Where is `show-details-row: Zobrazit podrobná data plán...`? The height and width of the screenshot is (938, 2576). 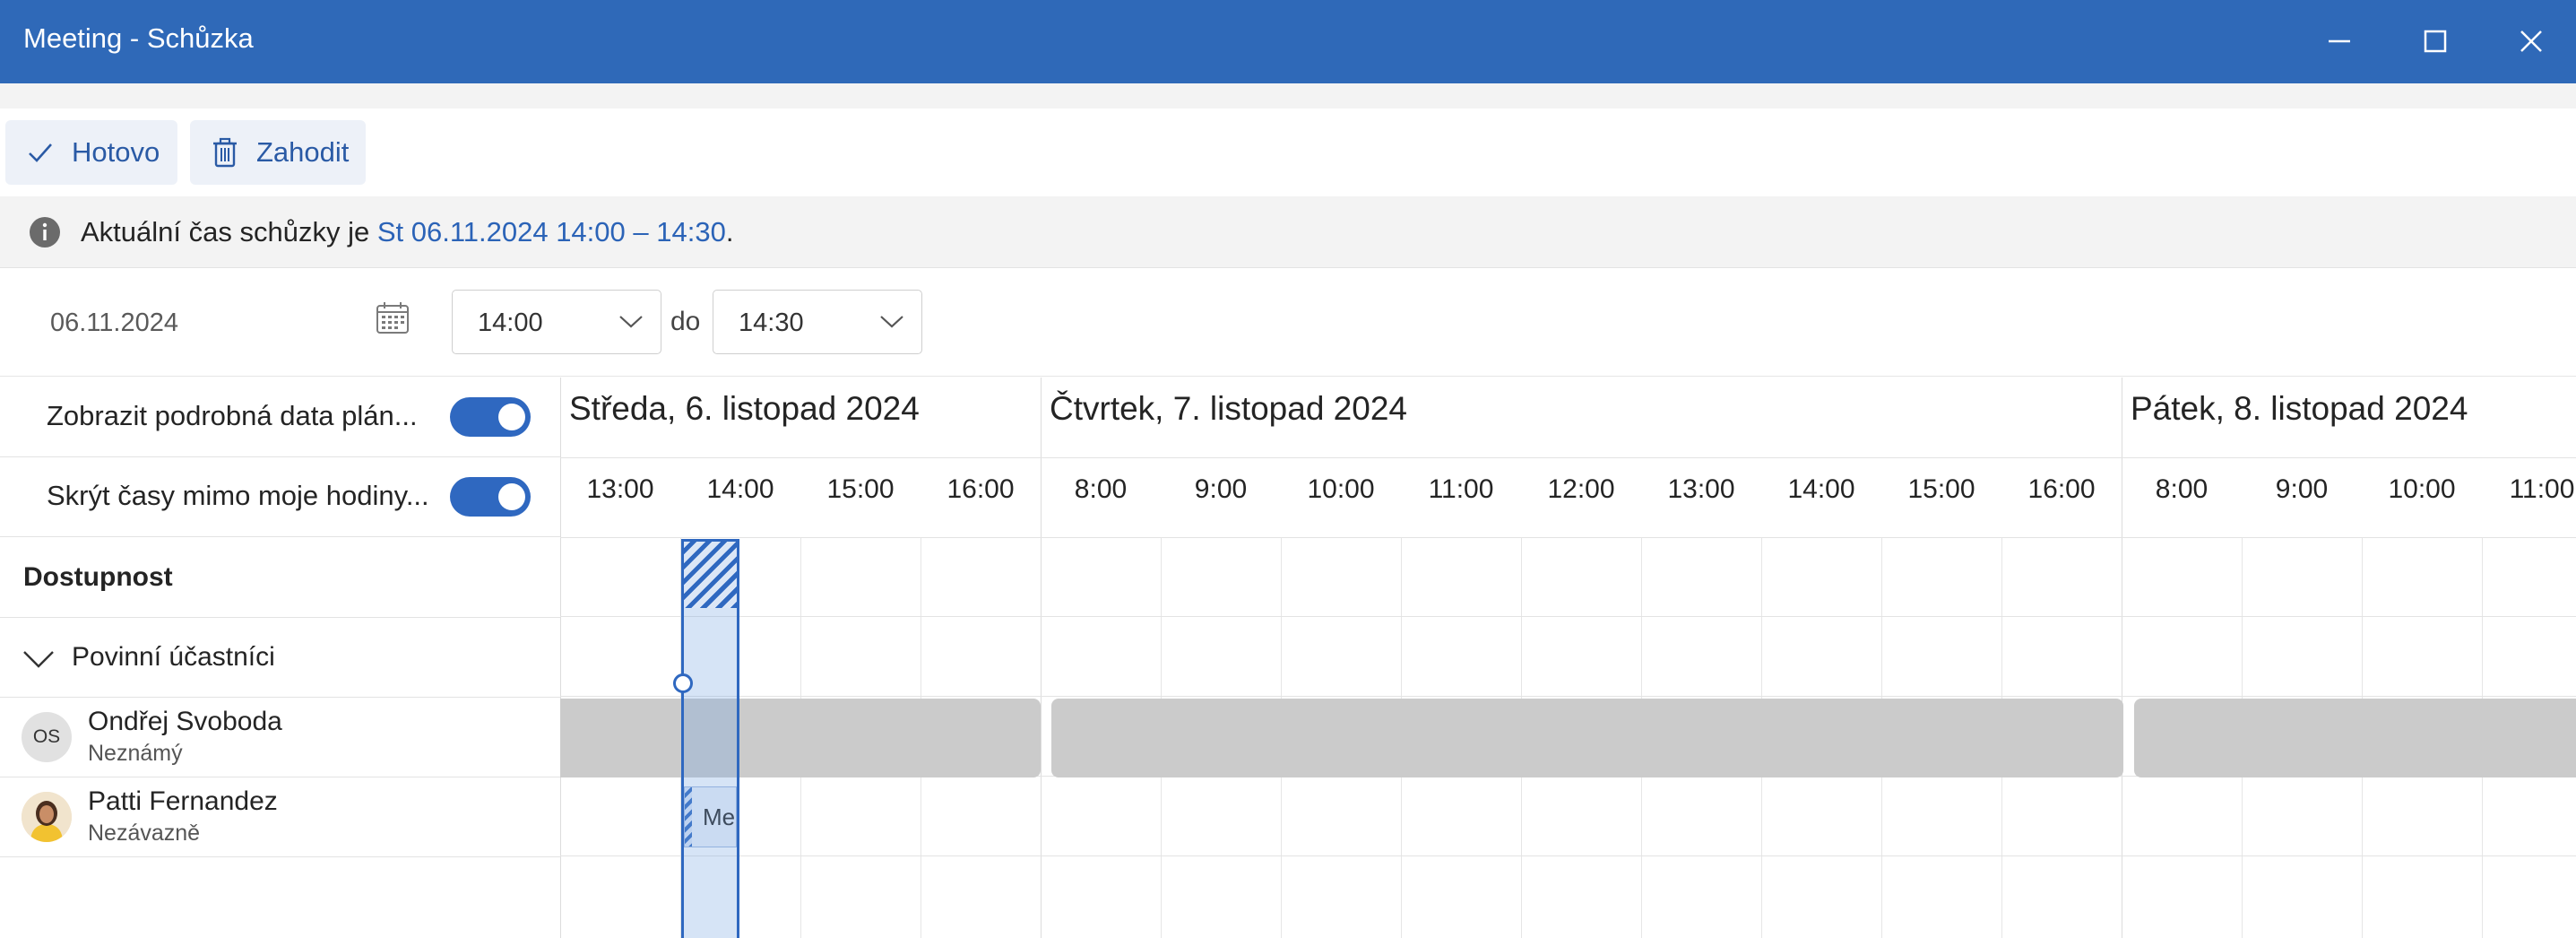
show-details-row: Zobrazit podrobná data plán... is located at coordinates (280, 417).